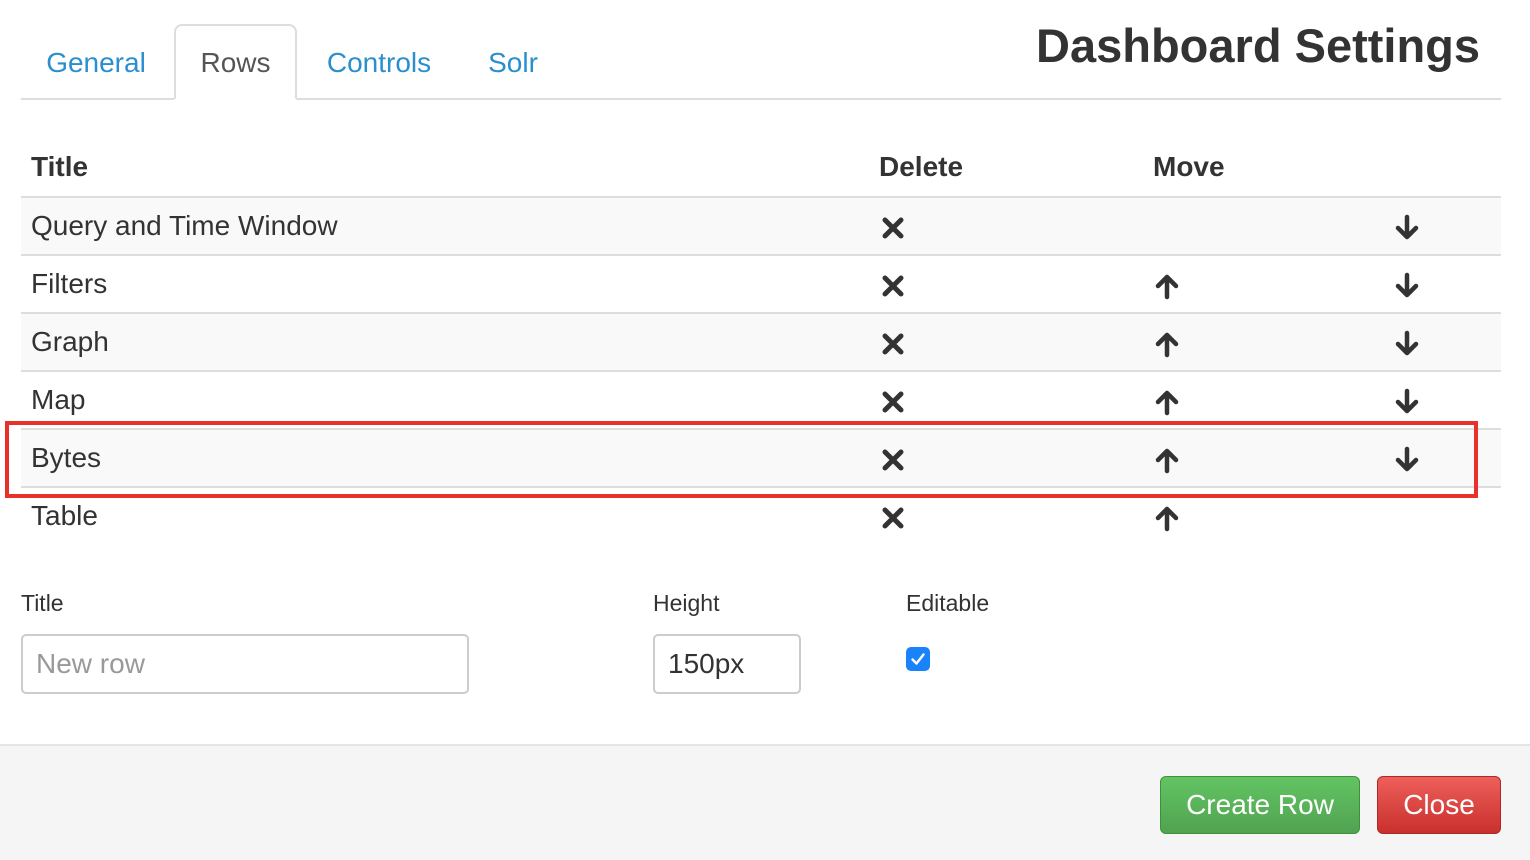 Image resolution: width=1530 pixels, height=860 pixels. Describe the element at coordinates (1442, 168) in the screenshot. I see `column-header-move-down` at that location.